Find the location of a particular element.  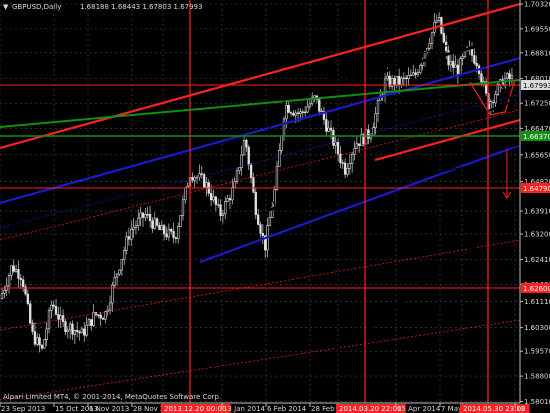

y-tick-label-0: 1.70320 is located at coordinates (537, 5).